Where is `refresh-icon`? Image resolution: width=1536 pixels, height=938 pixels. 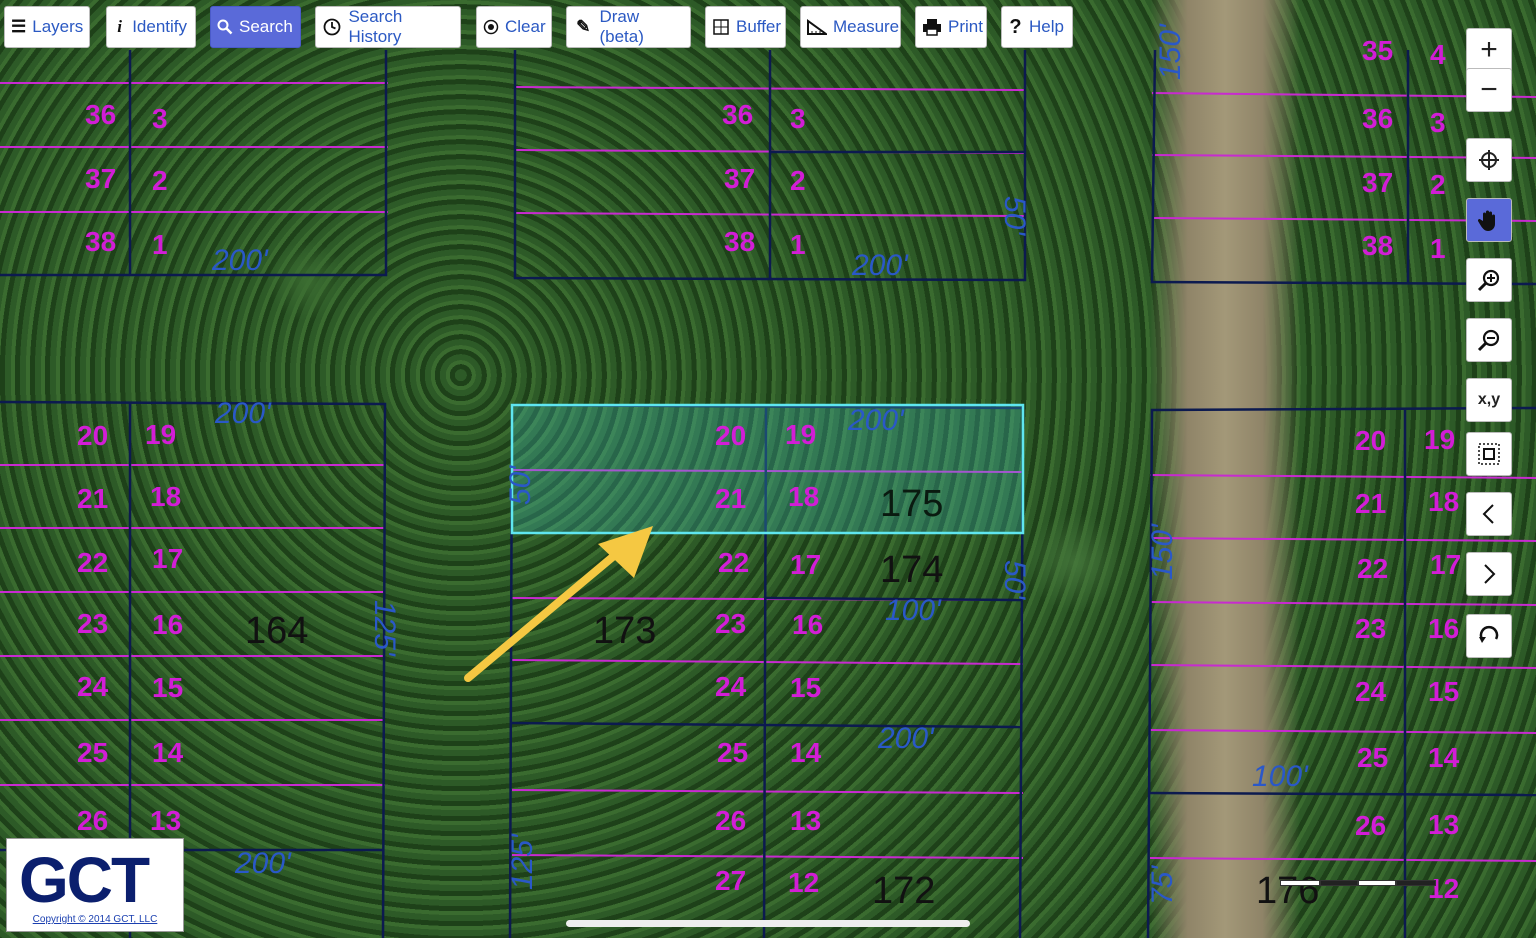 refresh-icon is located at coordinates (1489, 634).